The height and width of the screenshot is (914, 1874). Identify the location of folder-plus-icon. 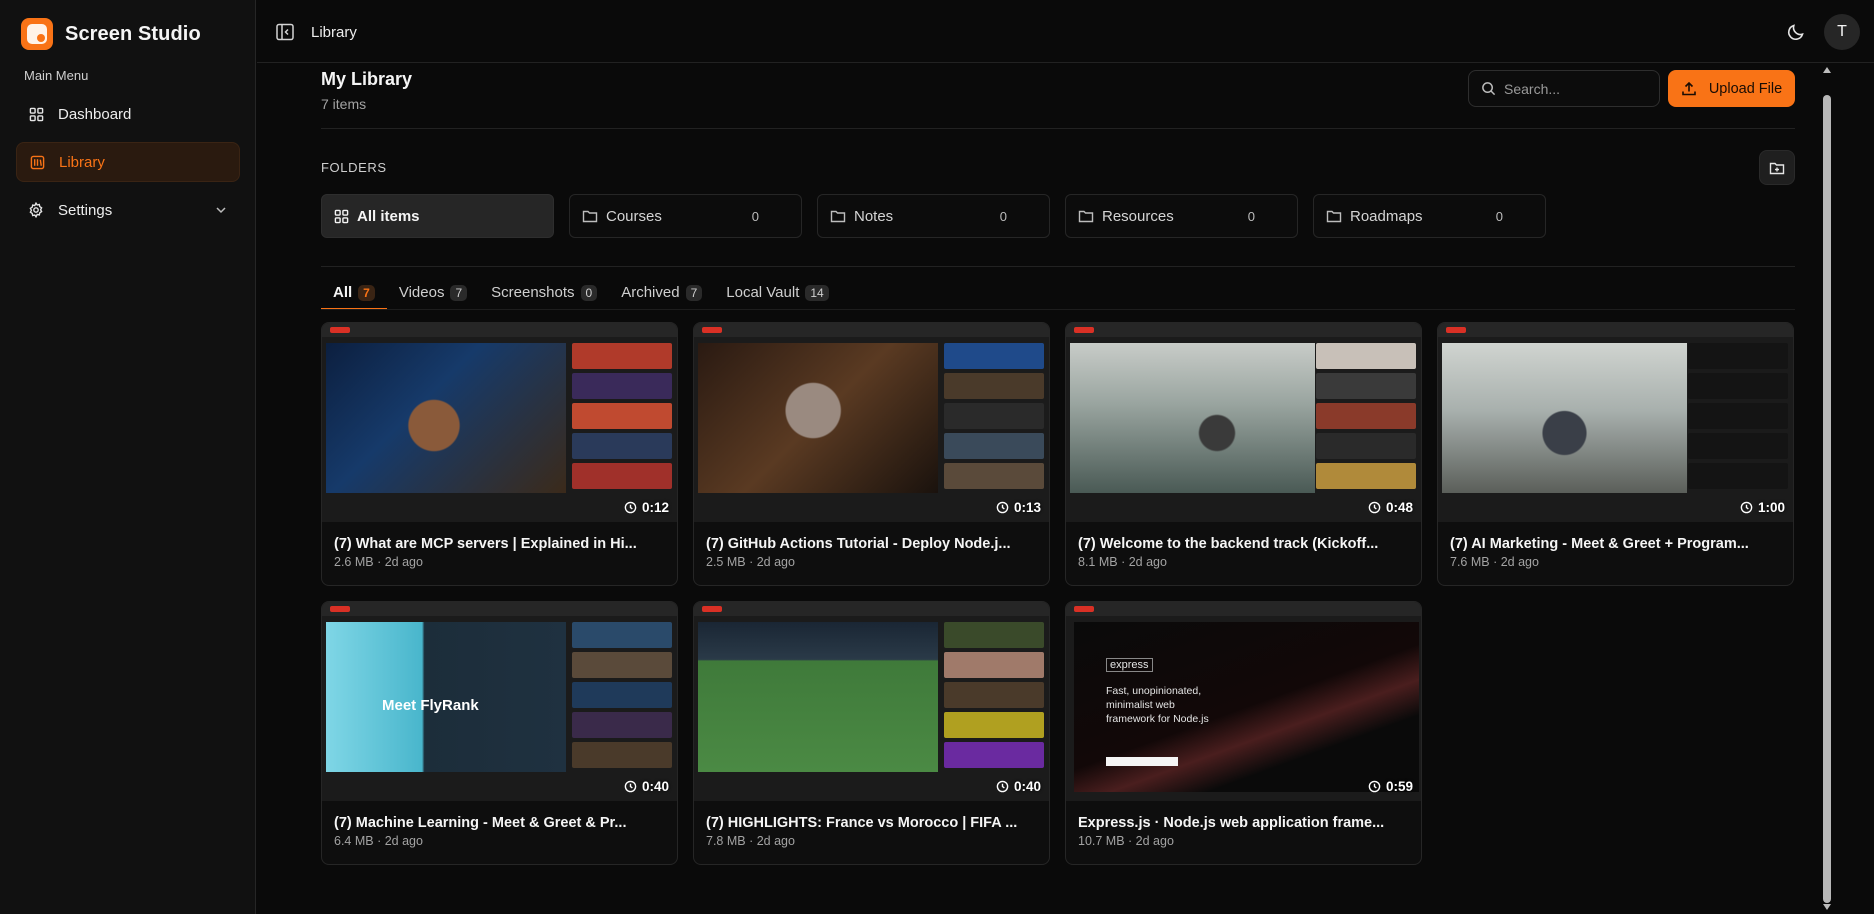
(1777, 168).